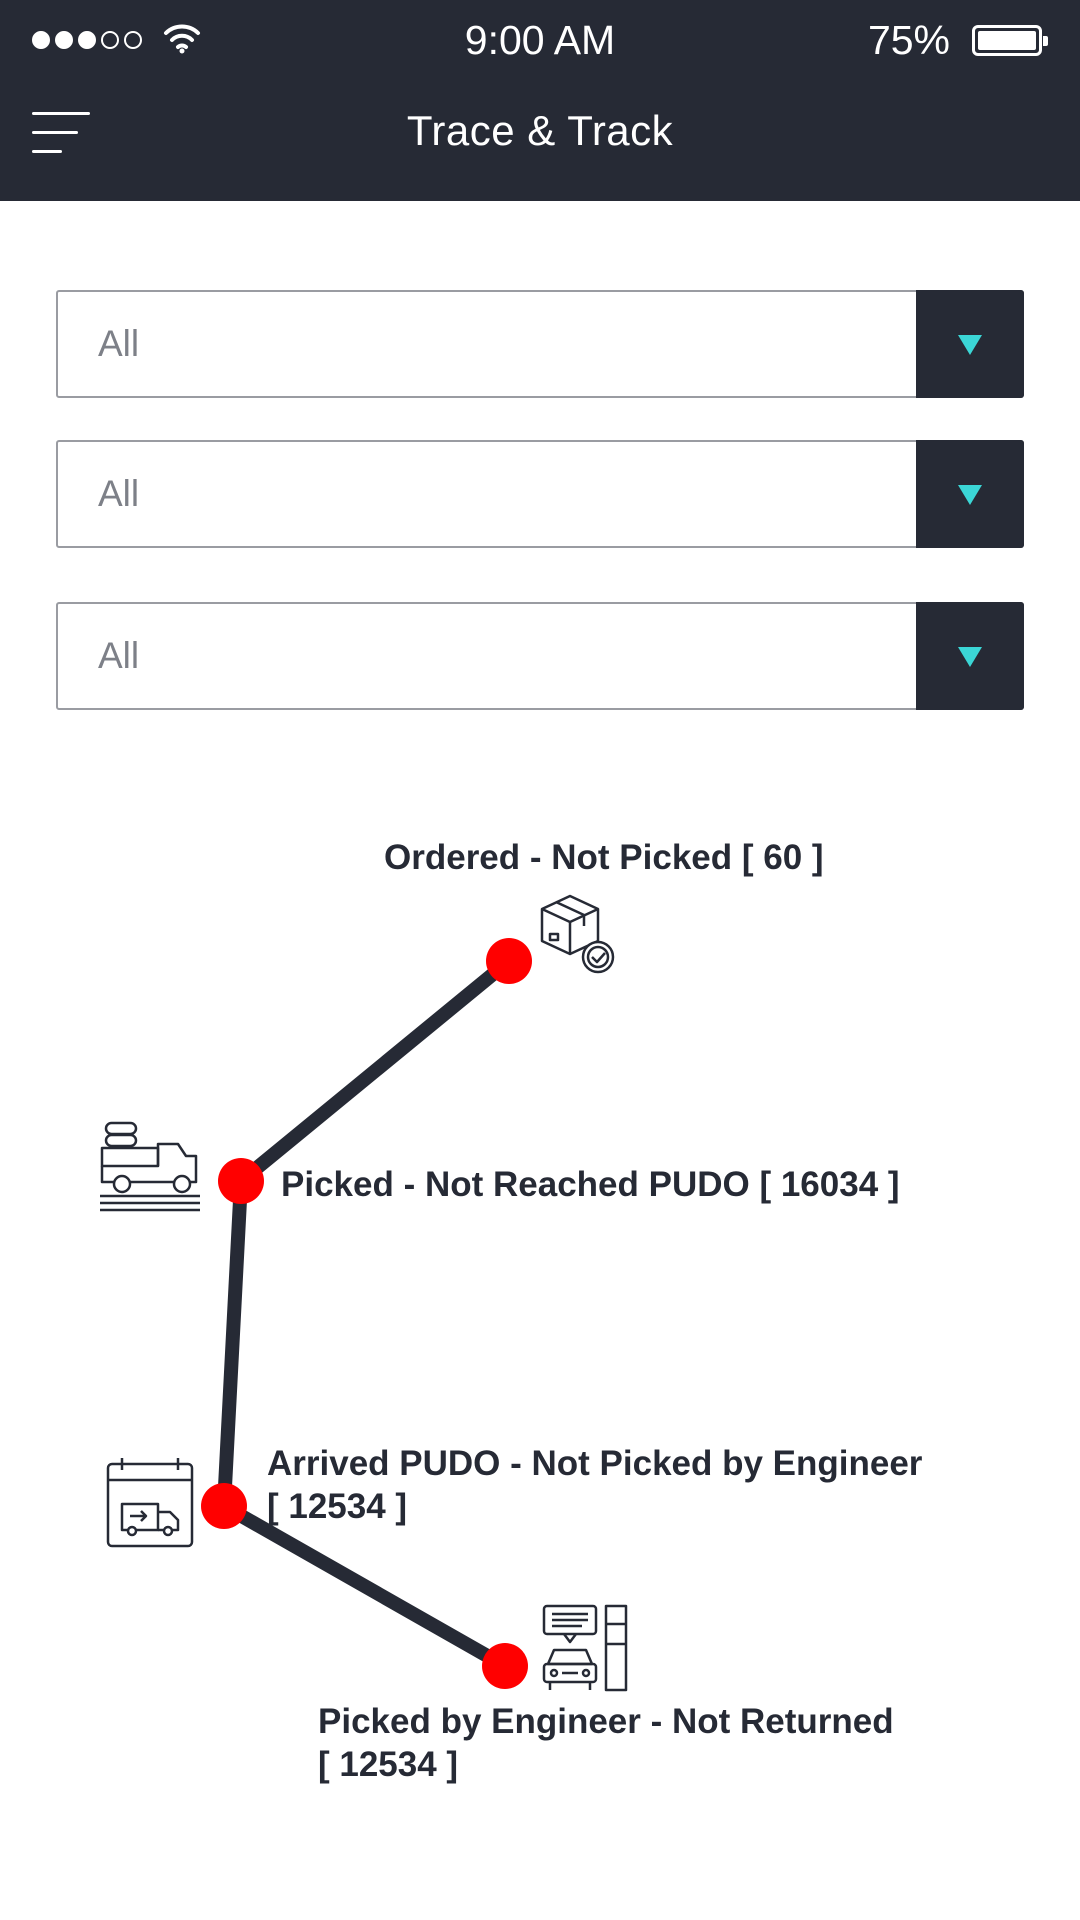  I want to click on package-check-icon, so click(577, 934).